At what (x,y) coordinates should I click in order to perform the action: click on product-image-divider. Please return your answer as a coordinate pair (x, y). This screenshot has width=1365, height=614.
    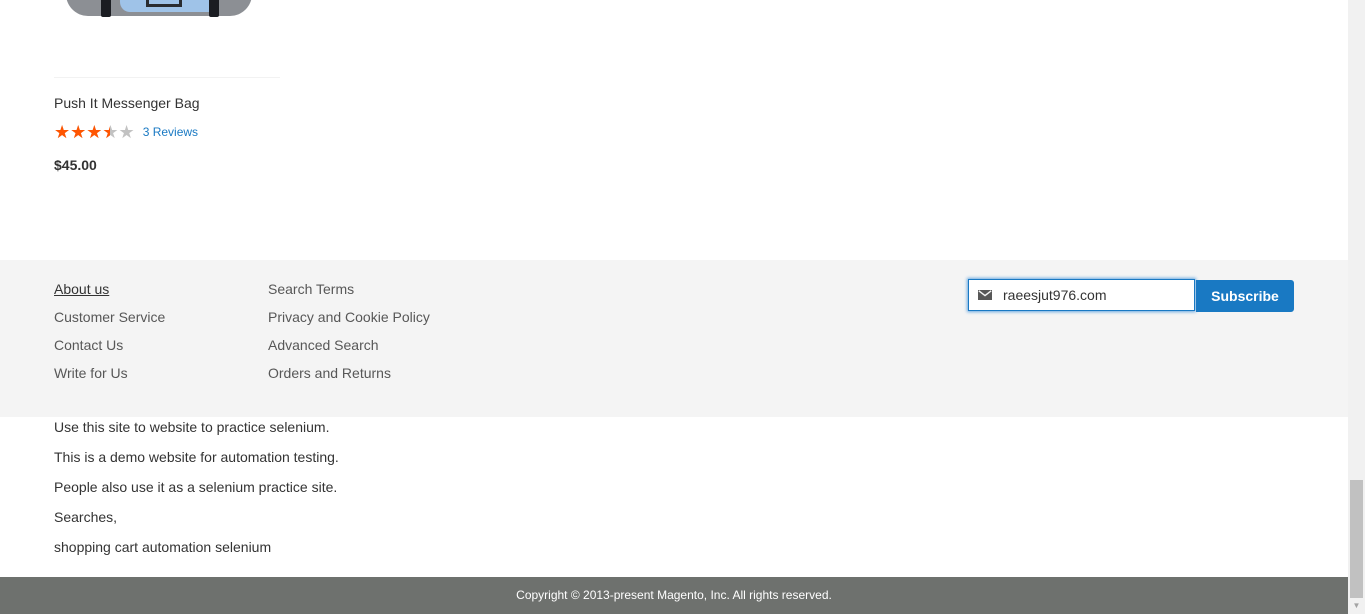
    Looking at the image, I should click on (167, 77).